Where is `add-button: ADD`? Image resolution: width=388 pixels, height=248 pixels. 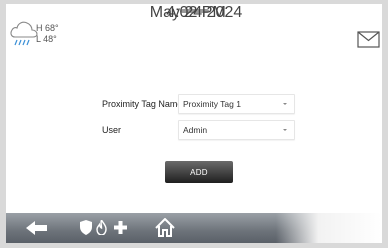
add-button: ADD is located at coordinates (199, 172).